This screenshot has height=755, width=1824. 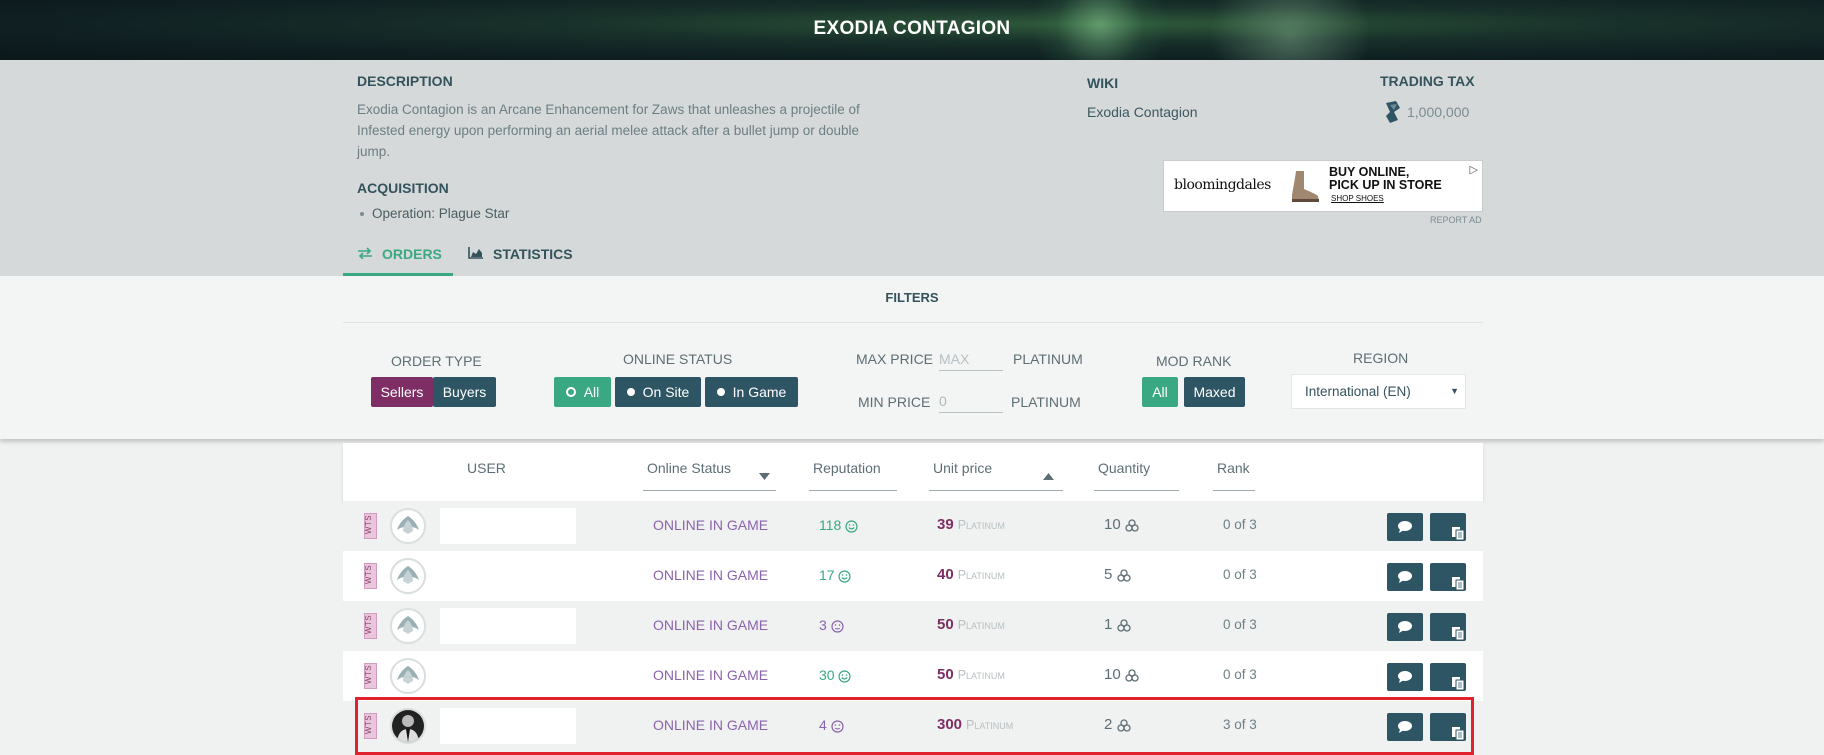 What do you see at coordinates (1378, 391) in the screenshot?
I see `region-select: International (EN) ▼` at bounding box center [1378, 391].